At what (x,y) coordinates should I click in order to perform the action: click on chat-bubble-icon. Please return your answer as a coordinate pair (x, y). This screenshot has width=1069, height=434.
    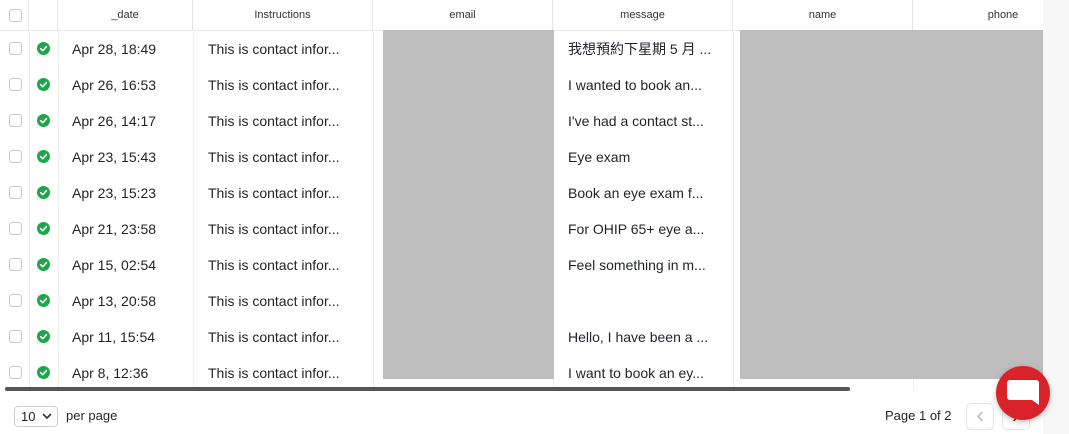
    Looking at the image, I should click on (1023, 392).